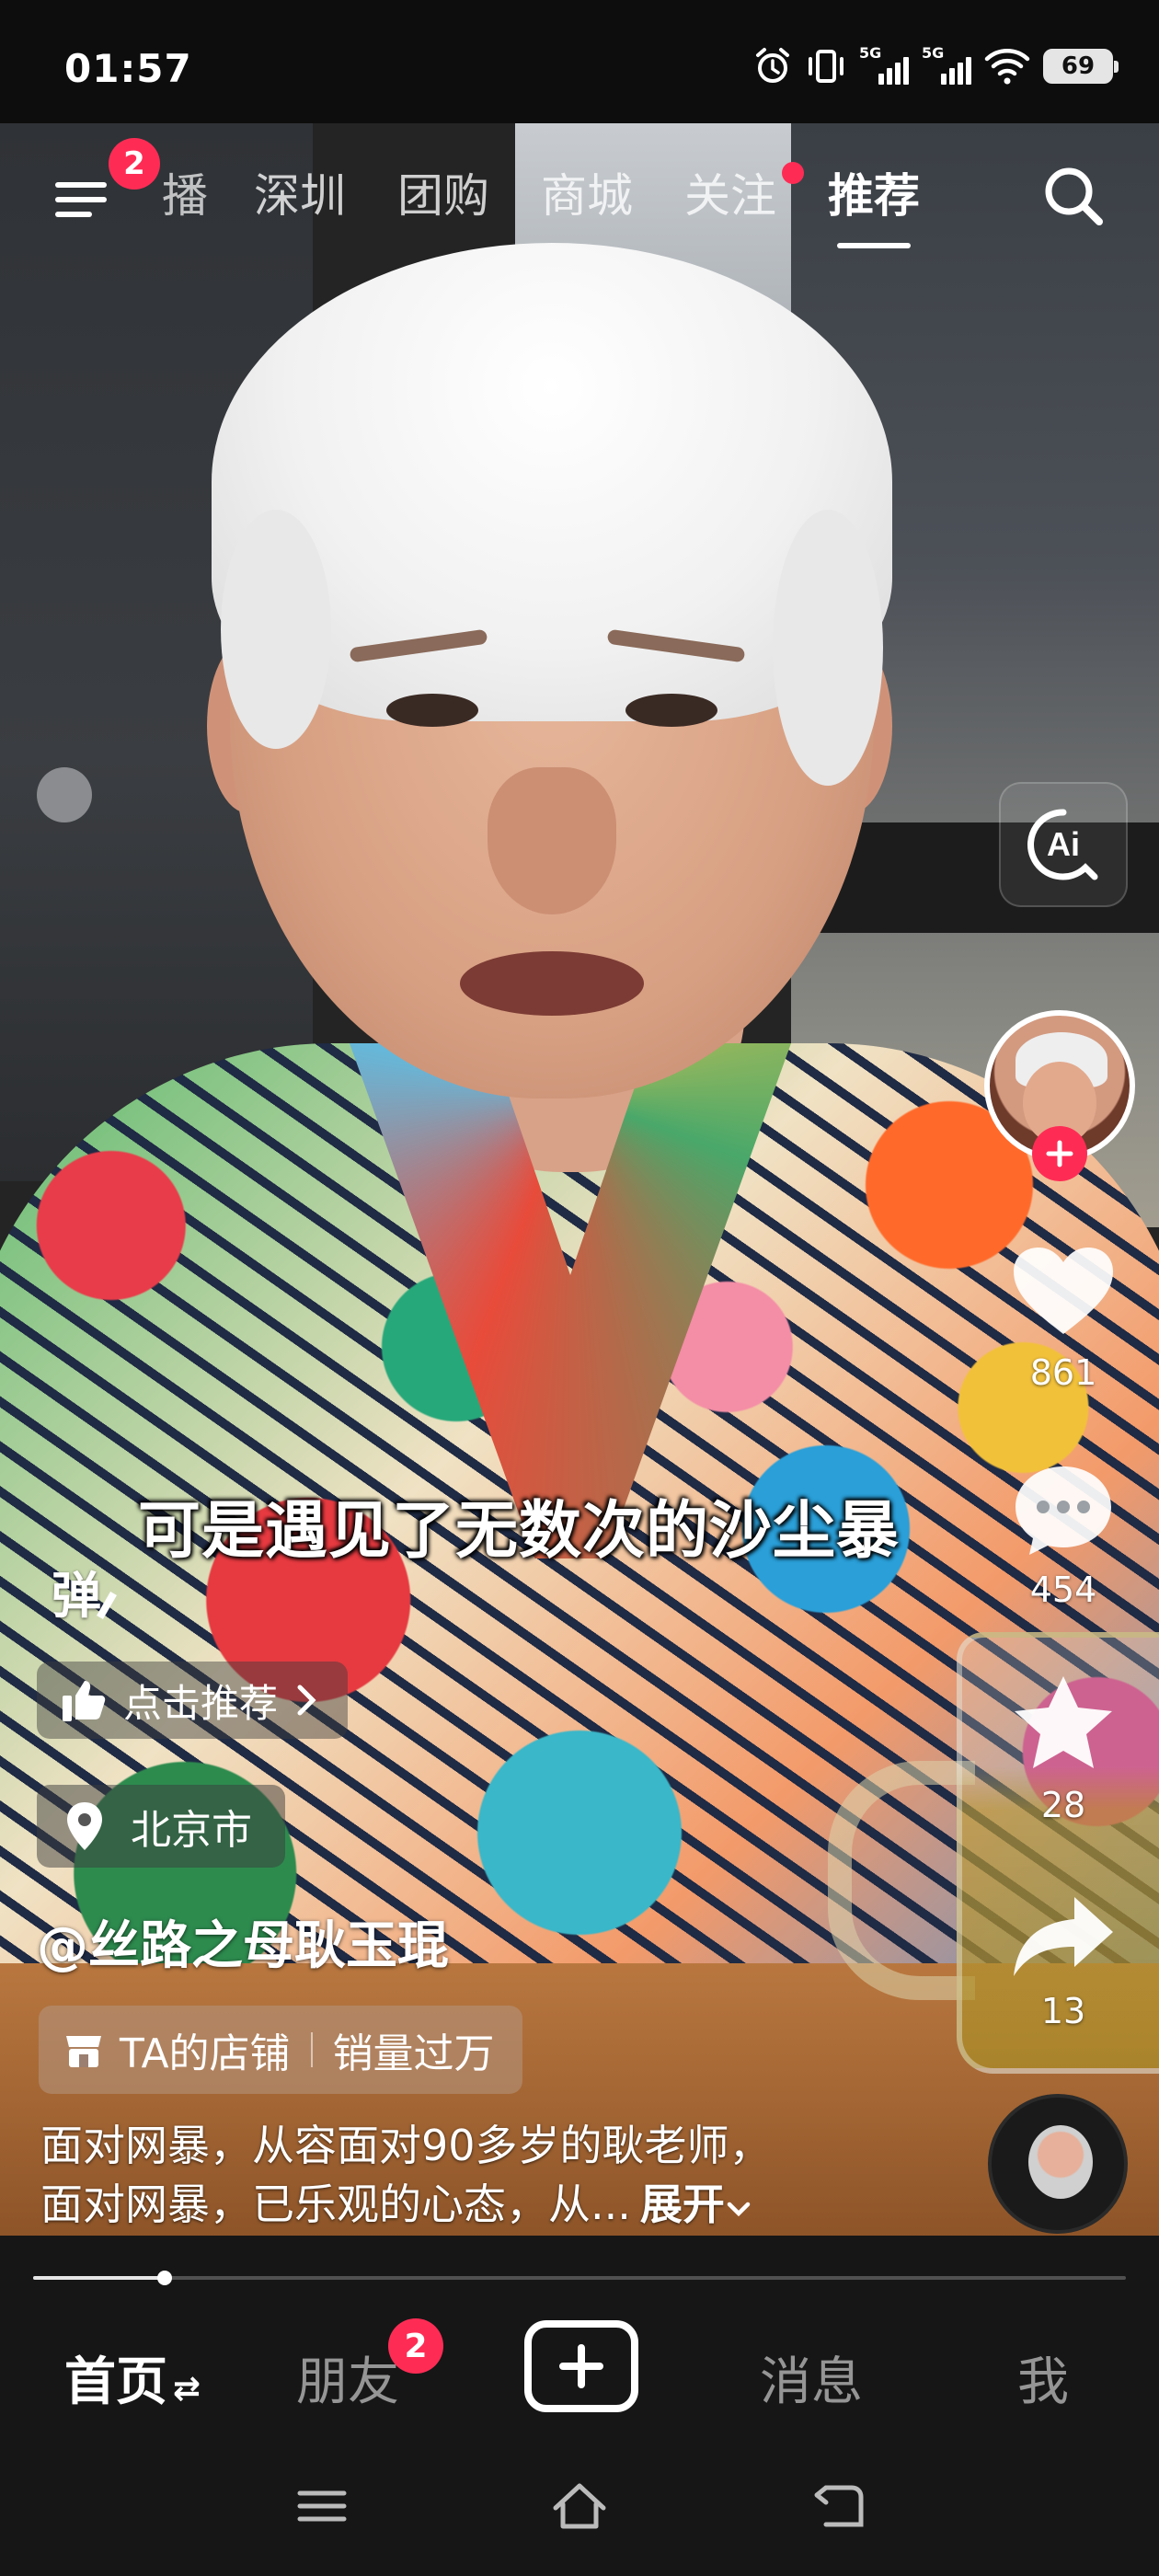 The image size is (1159, 2576). Describe the element at coordinates (682, 2204) in the screenshot. I see `expand-label: 展开` at that location.